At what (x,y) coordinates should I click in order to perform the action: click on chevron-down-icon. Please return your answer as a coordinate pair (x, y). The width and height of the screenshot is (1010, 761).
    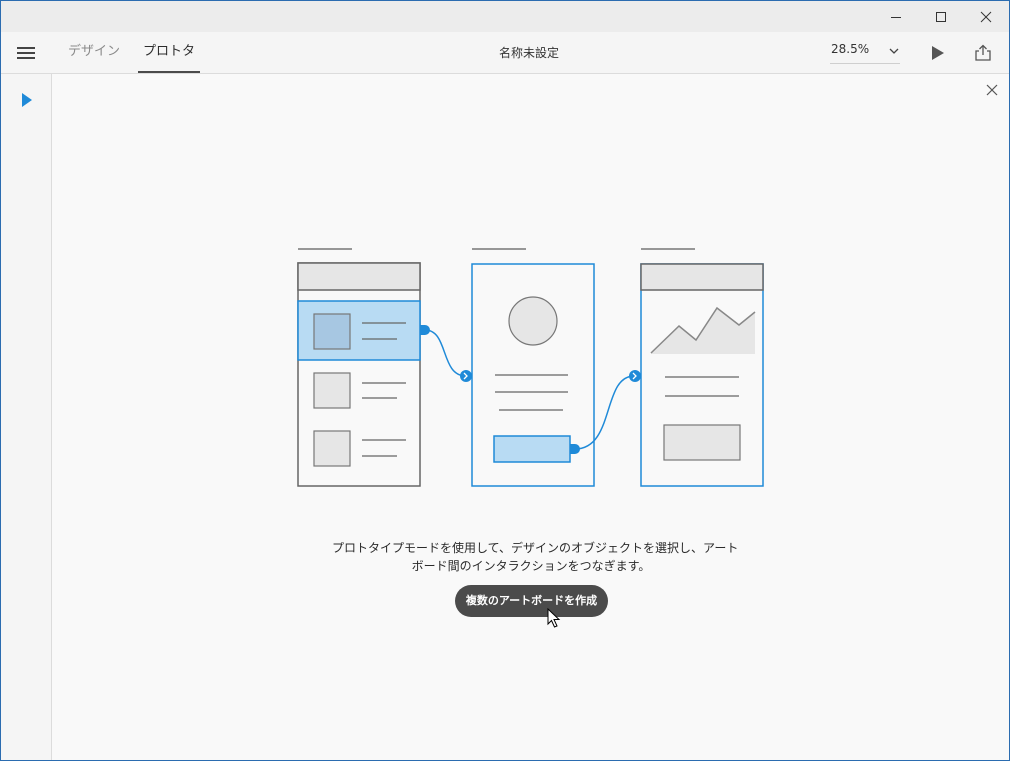
    Looking at the image, I should click on (894, 51).